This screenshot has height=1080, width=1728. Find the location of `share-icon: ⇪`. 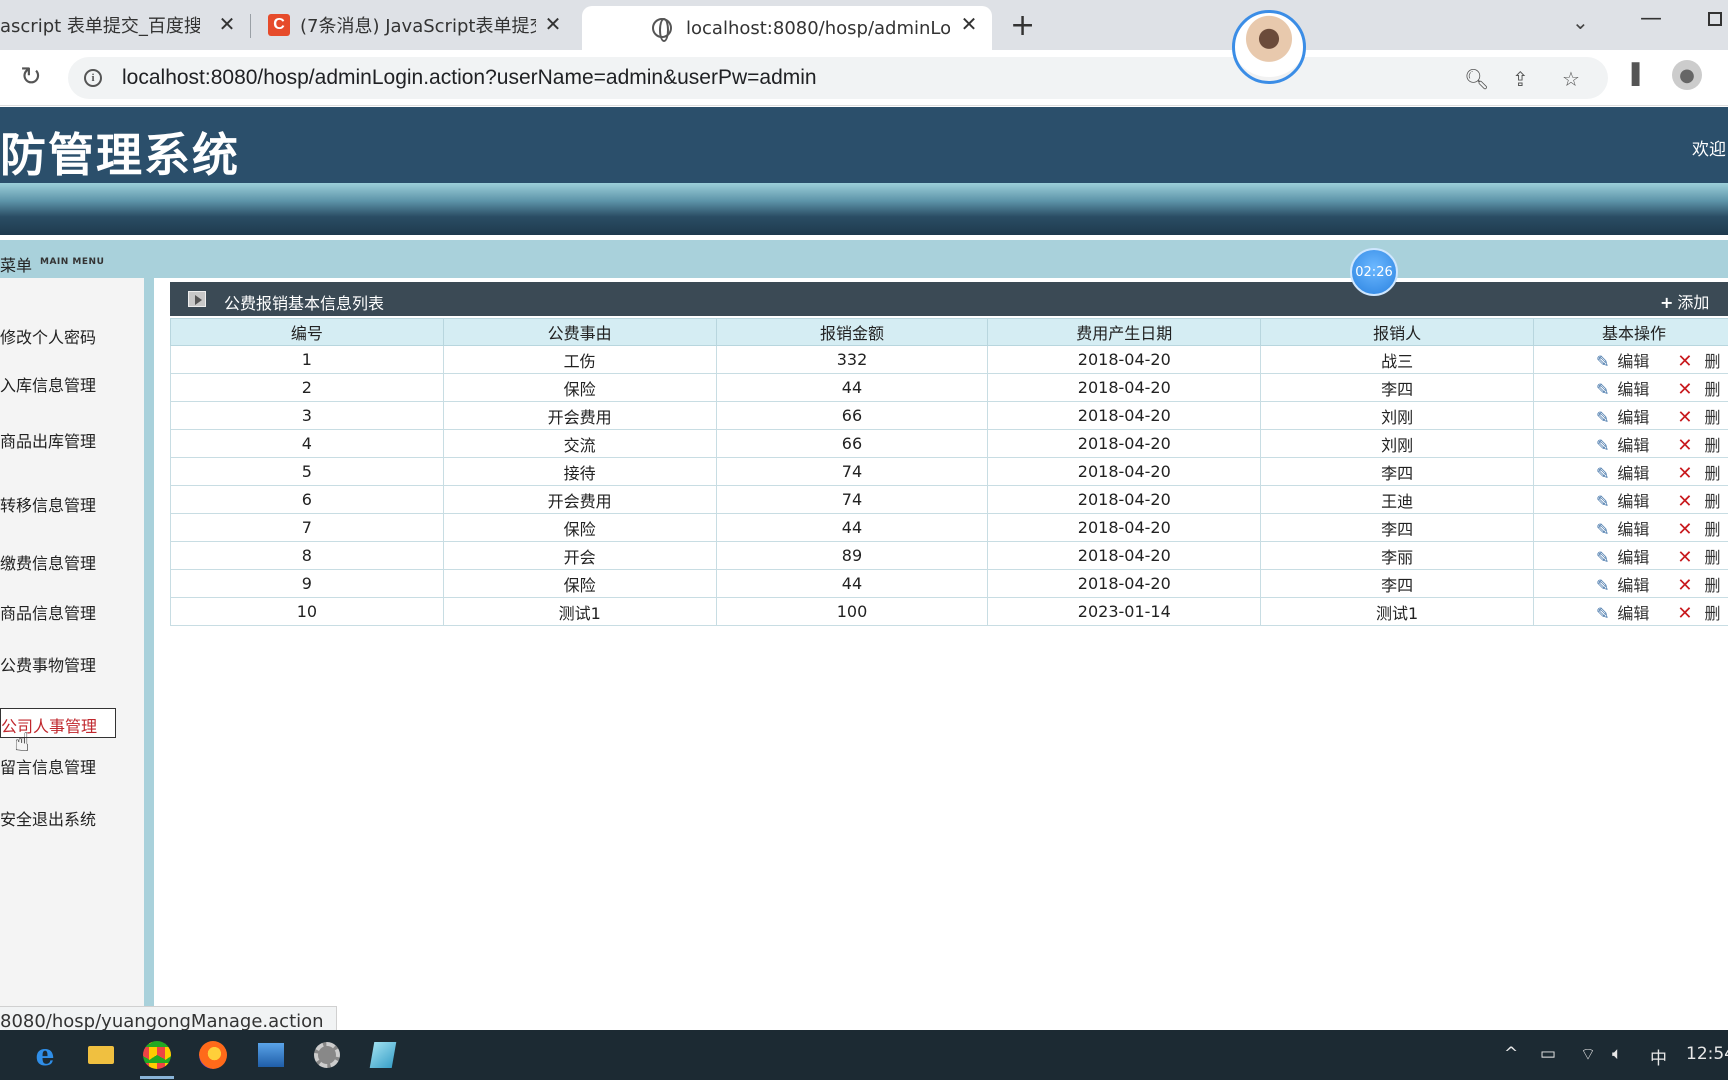

share-icon: ⇪ is located at coordinates (1520, 79).